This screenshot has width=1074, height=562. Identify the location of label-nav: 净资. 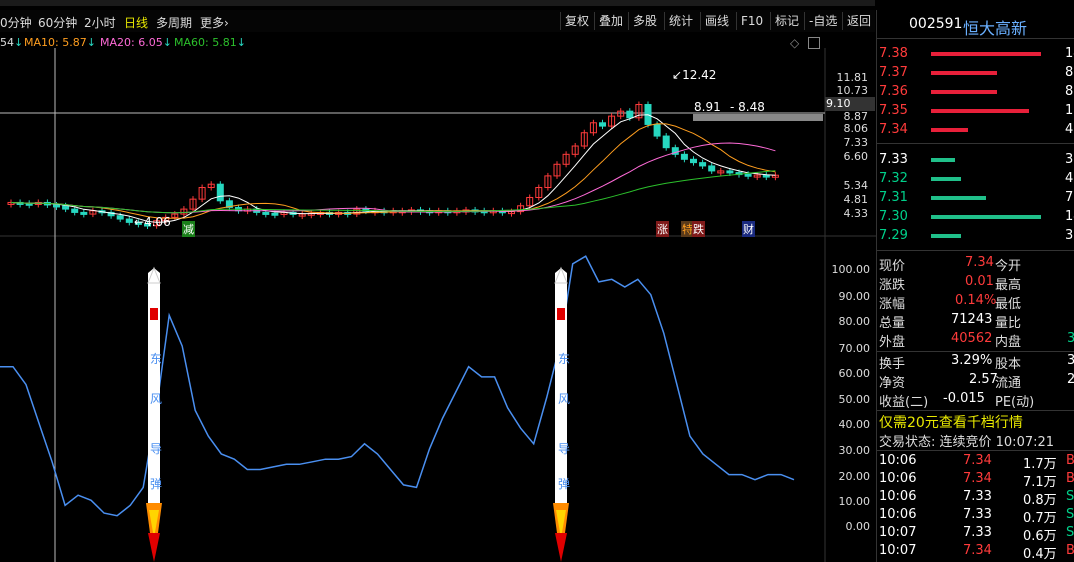
(892, 383).